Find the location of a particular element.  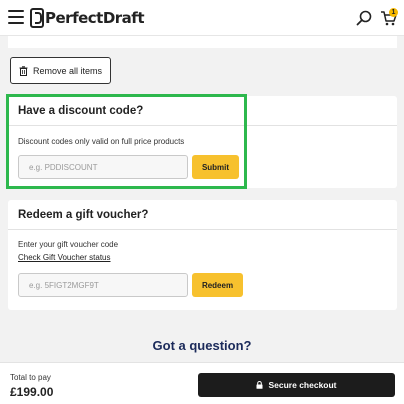

secure-checkout-button: Secure checkout is located at coordinates (296, 385).